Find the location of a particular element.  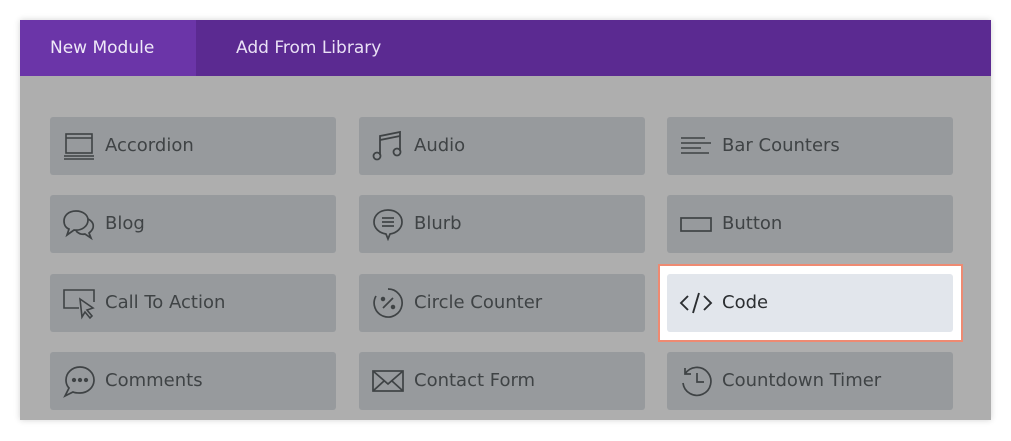

module-accordion: Accordion is located at coordinates (193, 146).